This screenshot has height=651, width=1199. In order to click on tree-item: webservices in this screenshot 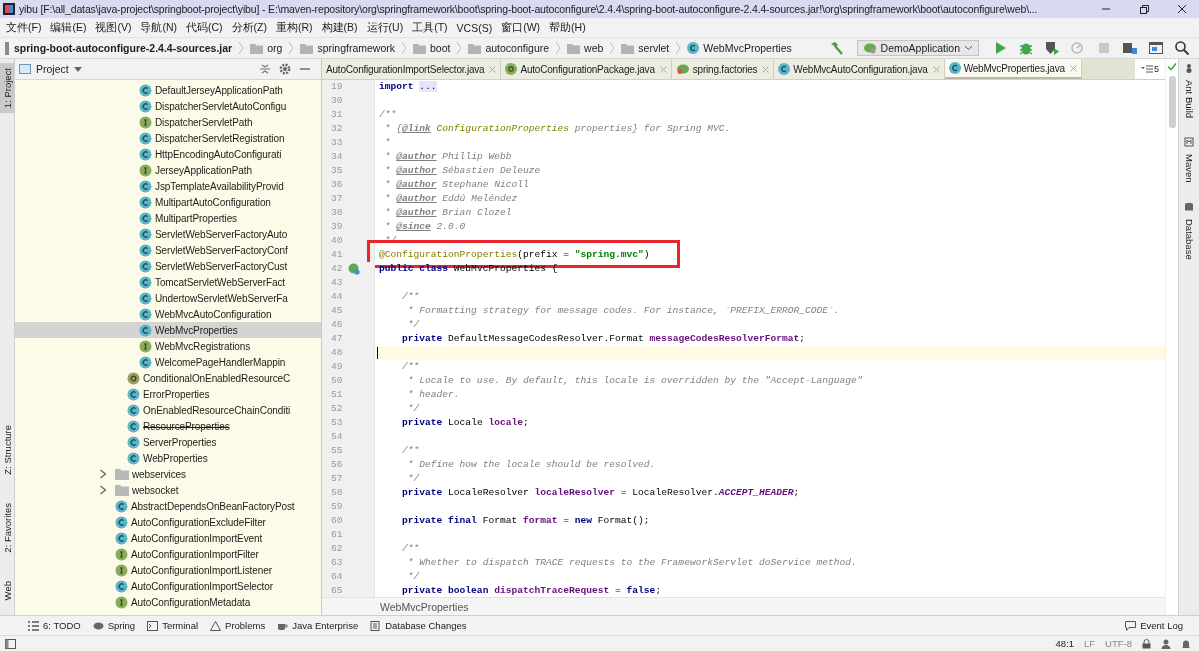, I will do `click(168, 474)`.